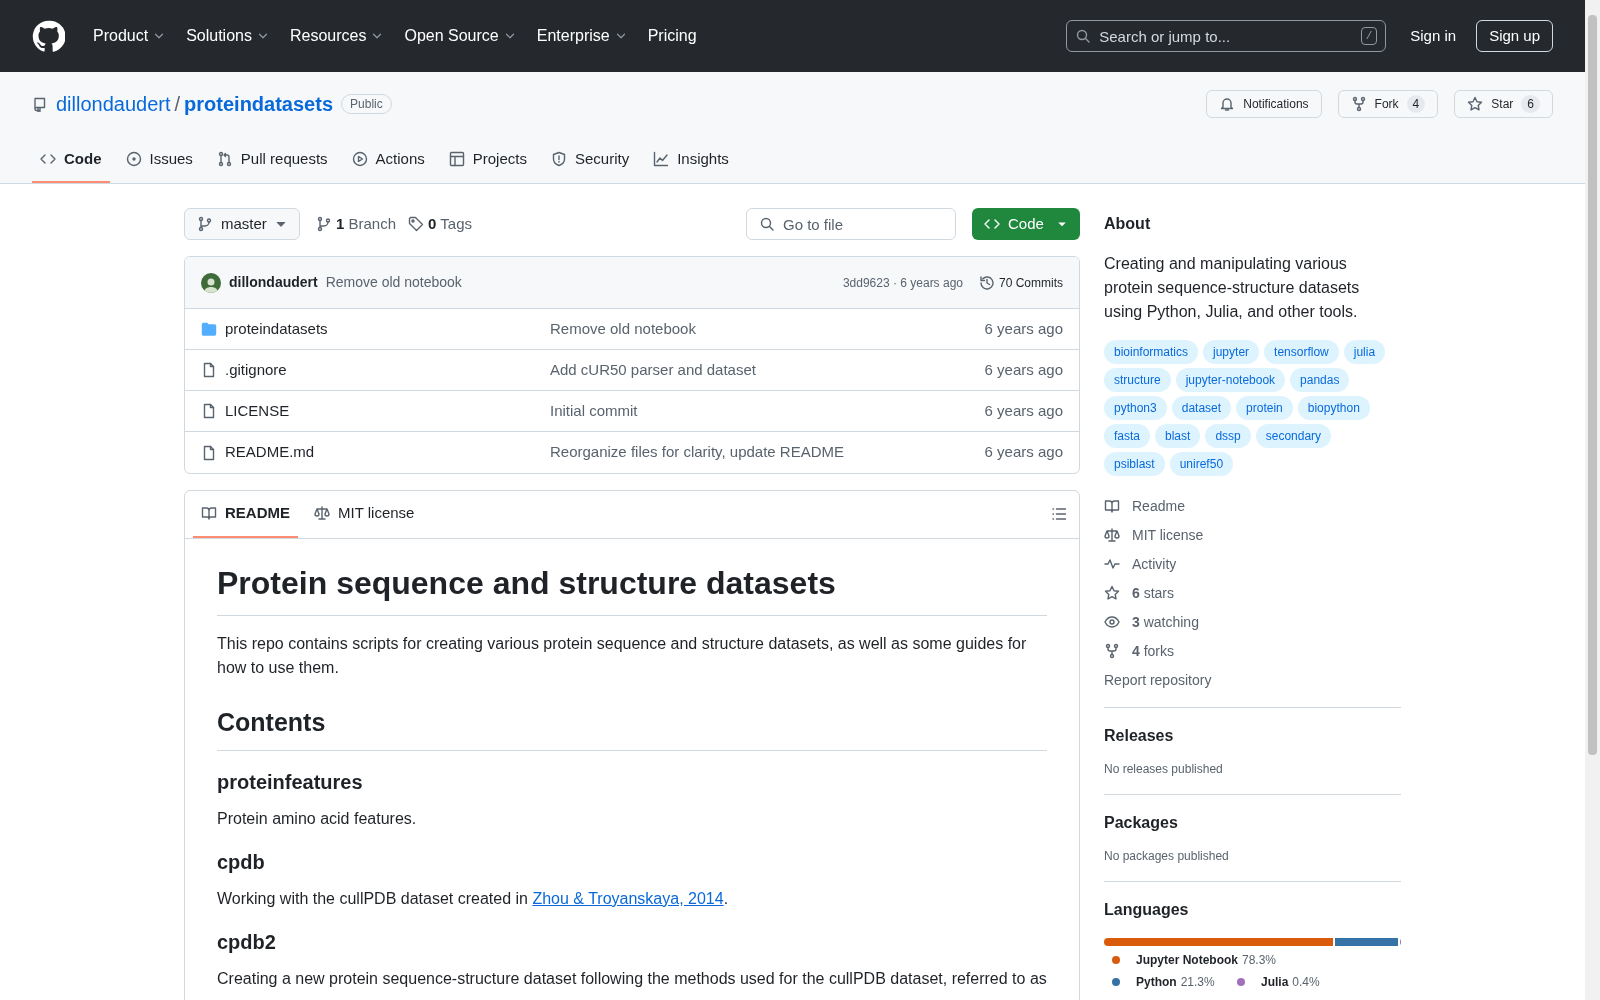 The image size is (1600, 1000). What do you see at coordinates (359, 159) in the screenshot?
I see `play-icon` at bounding box center [359, 159].